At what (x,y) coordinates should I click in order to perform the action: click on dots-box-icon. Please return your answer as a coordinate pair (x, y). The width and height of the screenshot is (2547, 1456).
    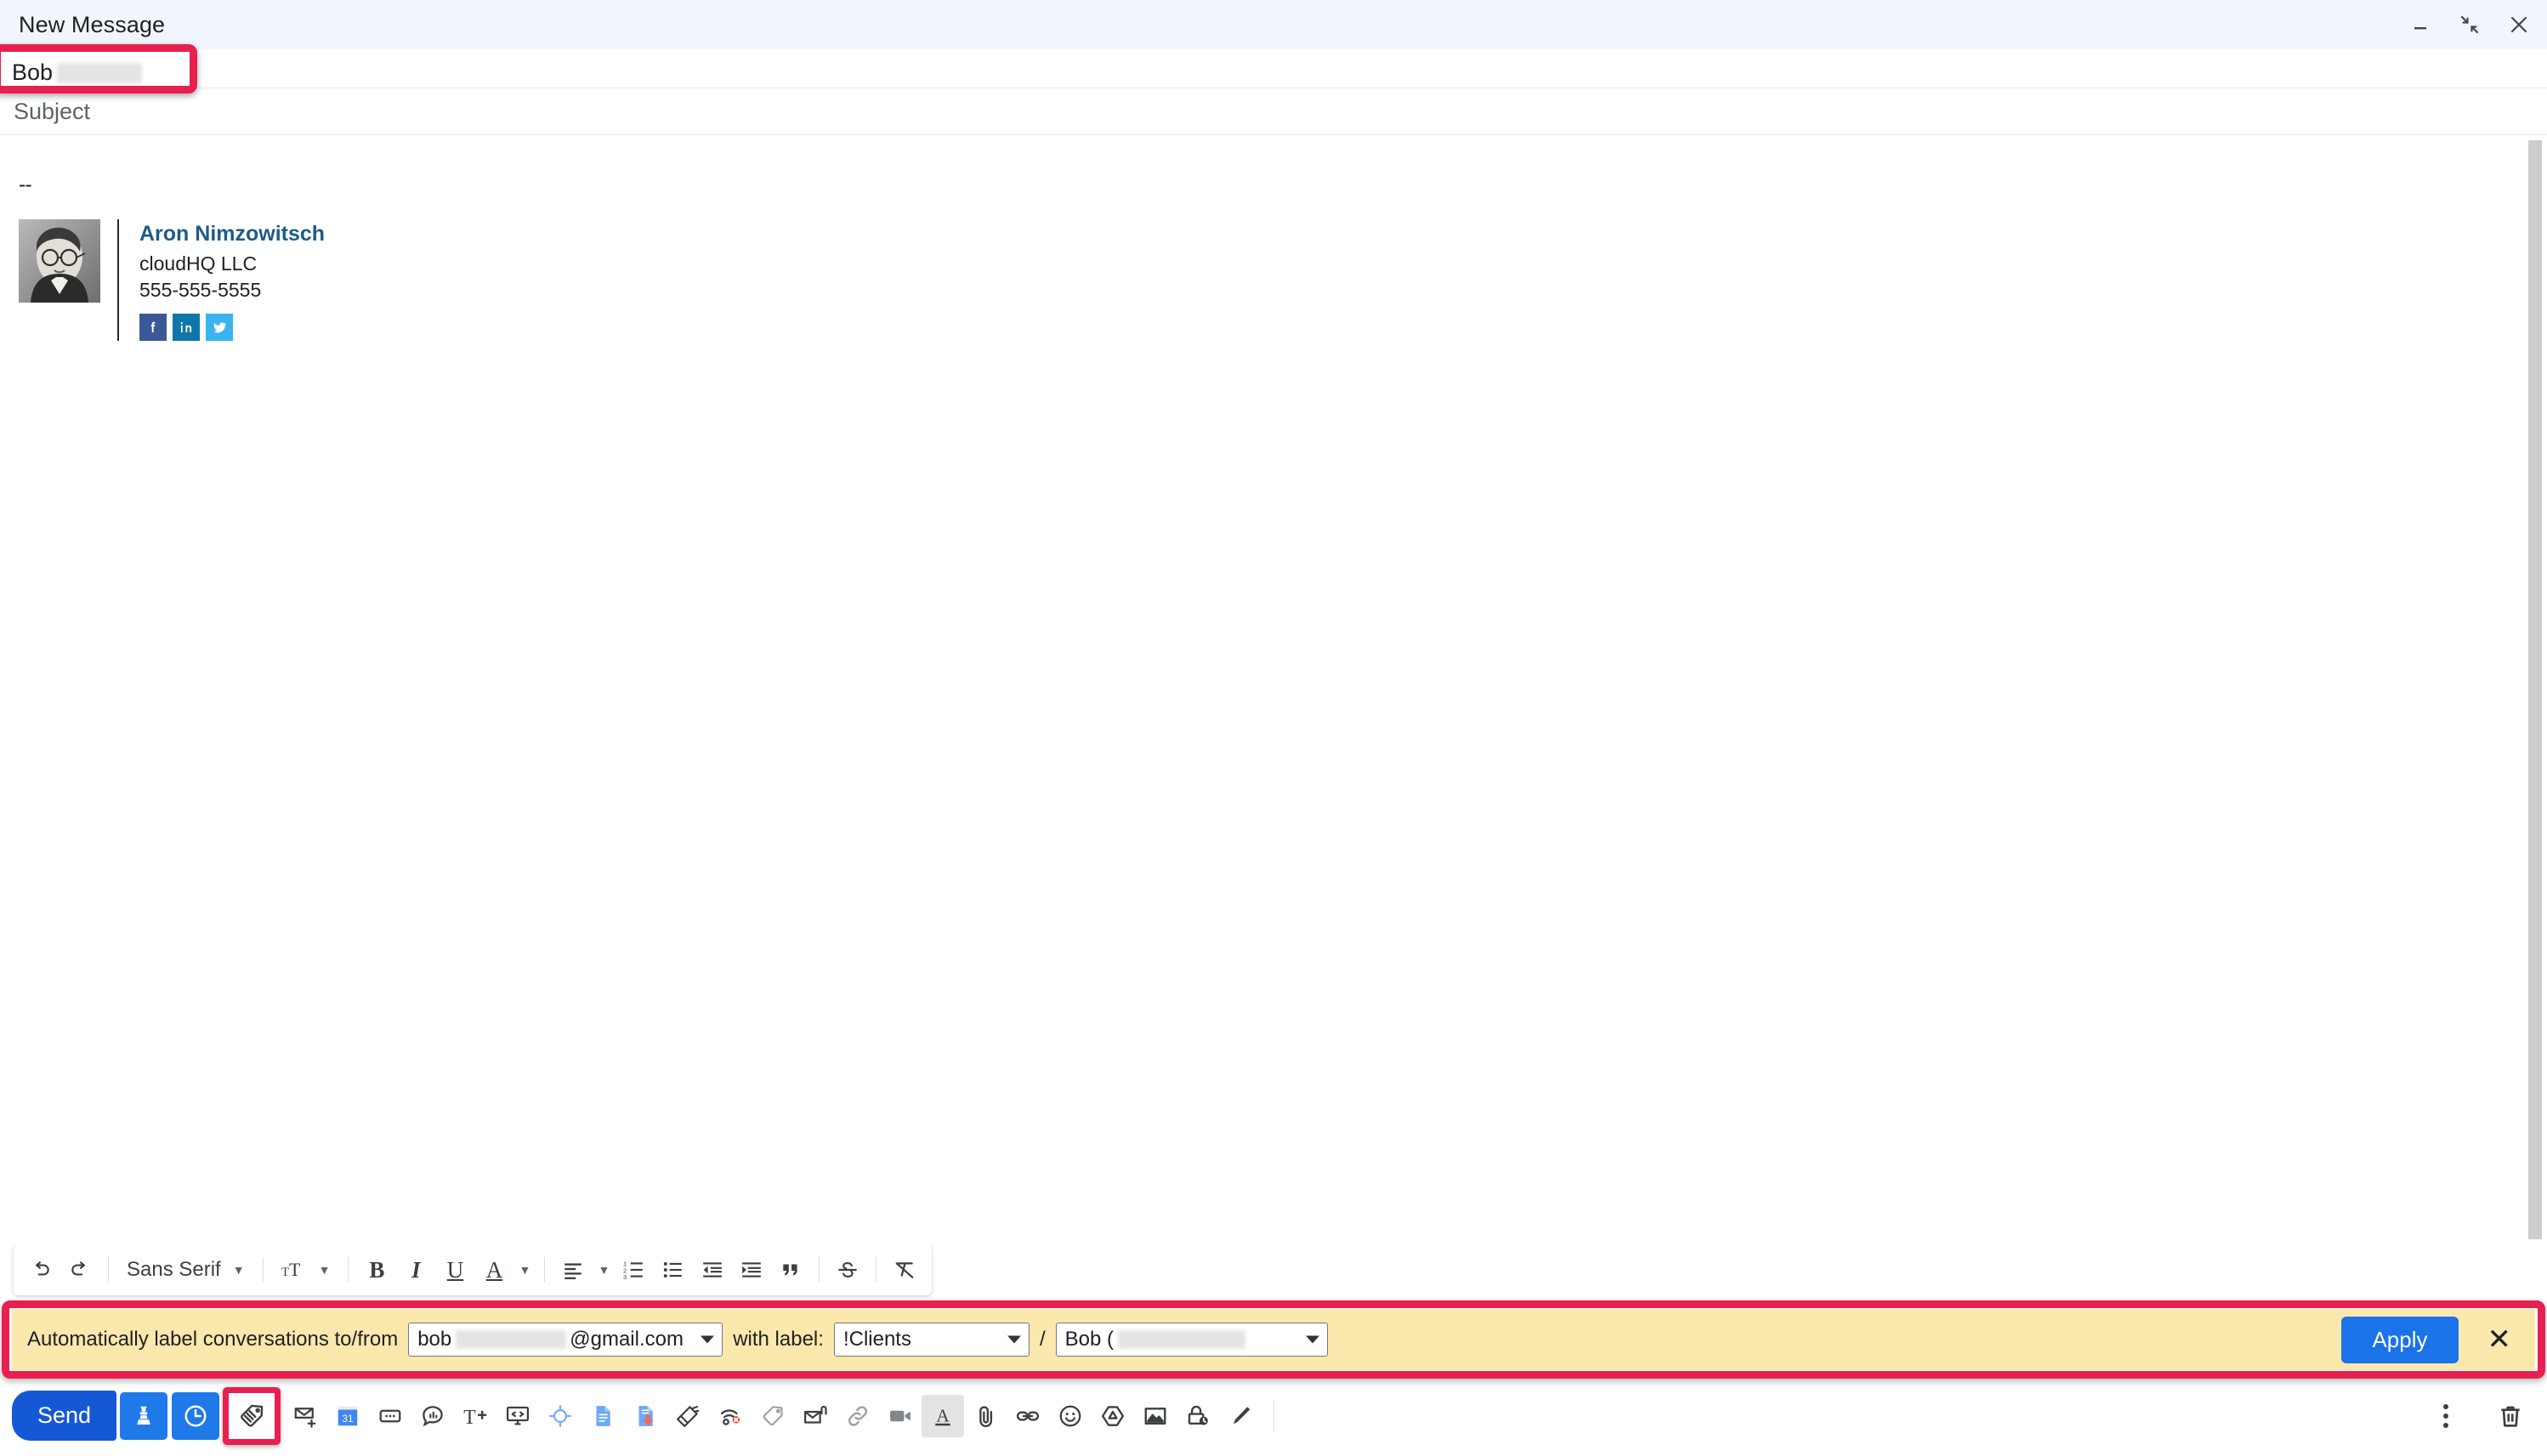
    Looking at the image, I should click on (390, 1416).